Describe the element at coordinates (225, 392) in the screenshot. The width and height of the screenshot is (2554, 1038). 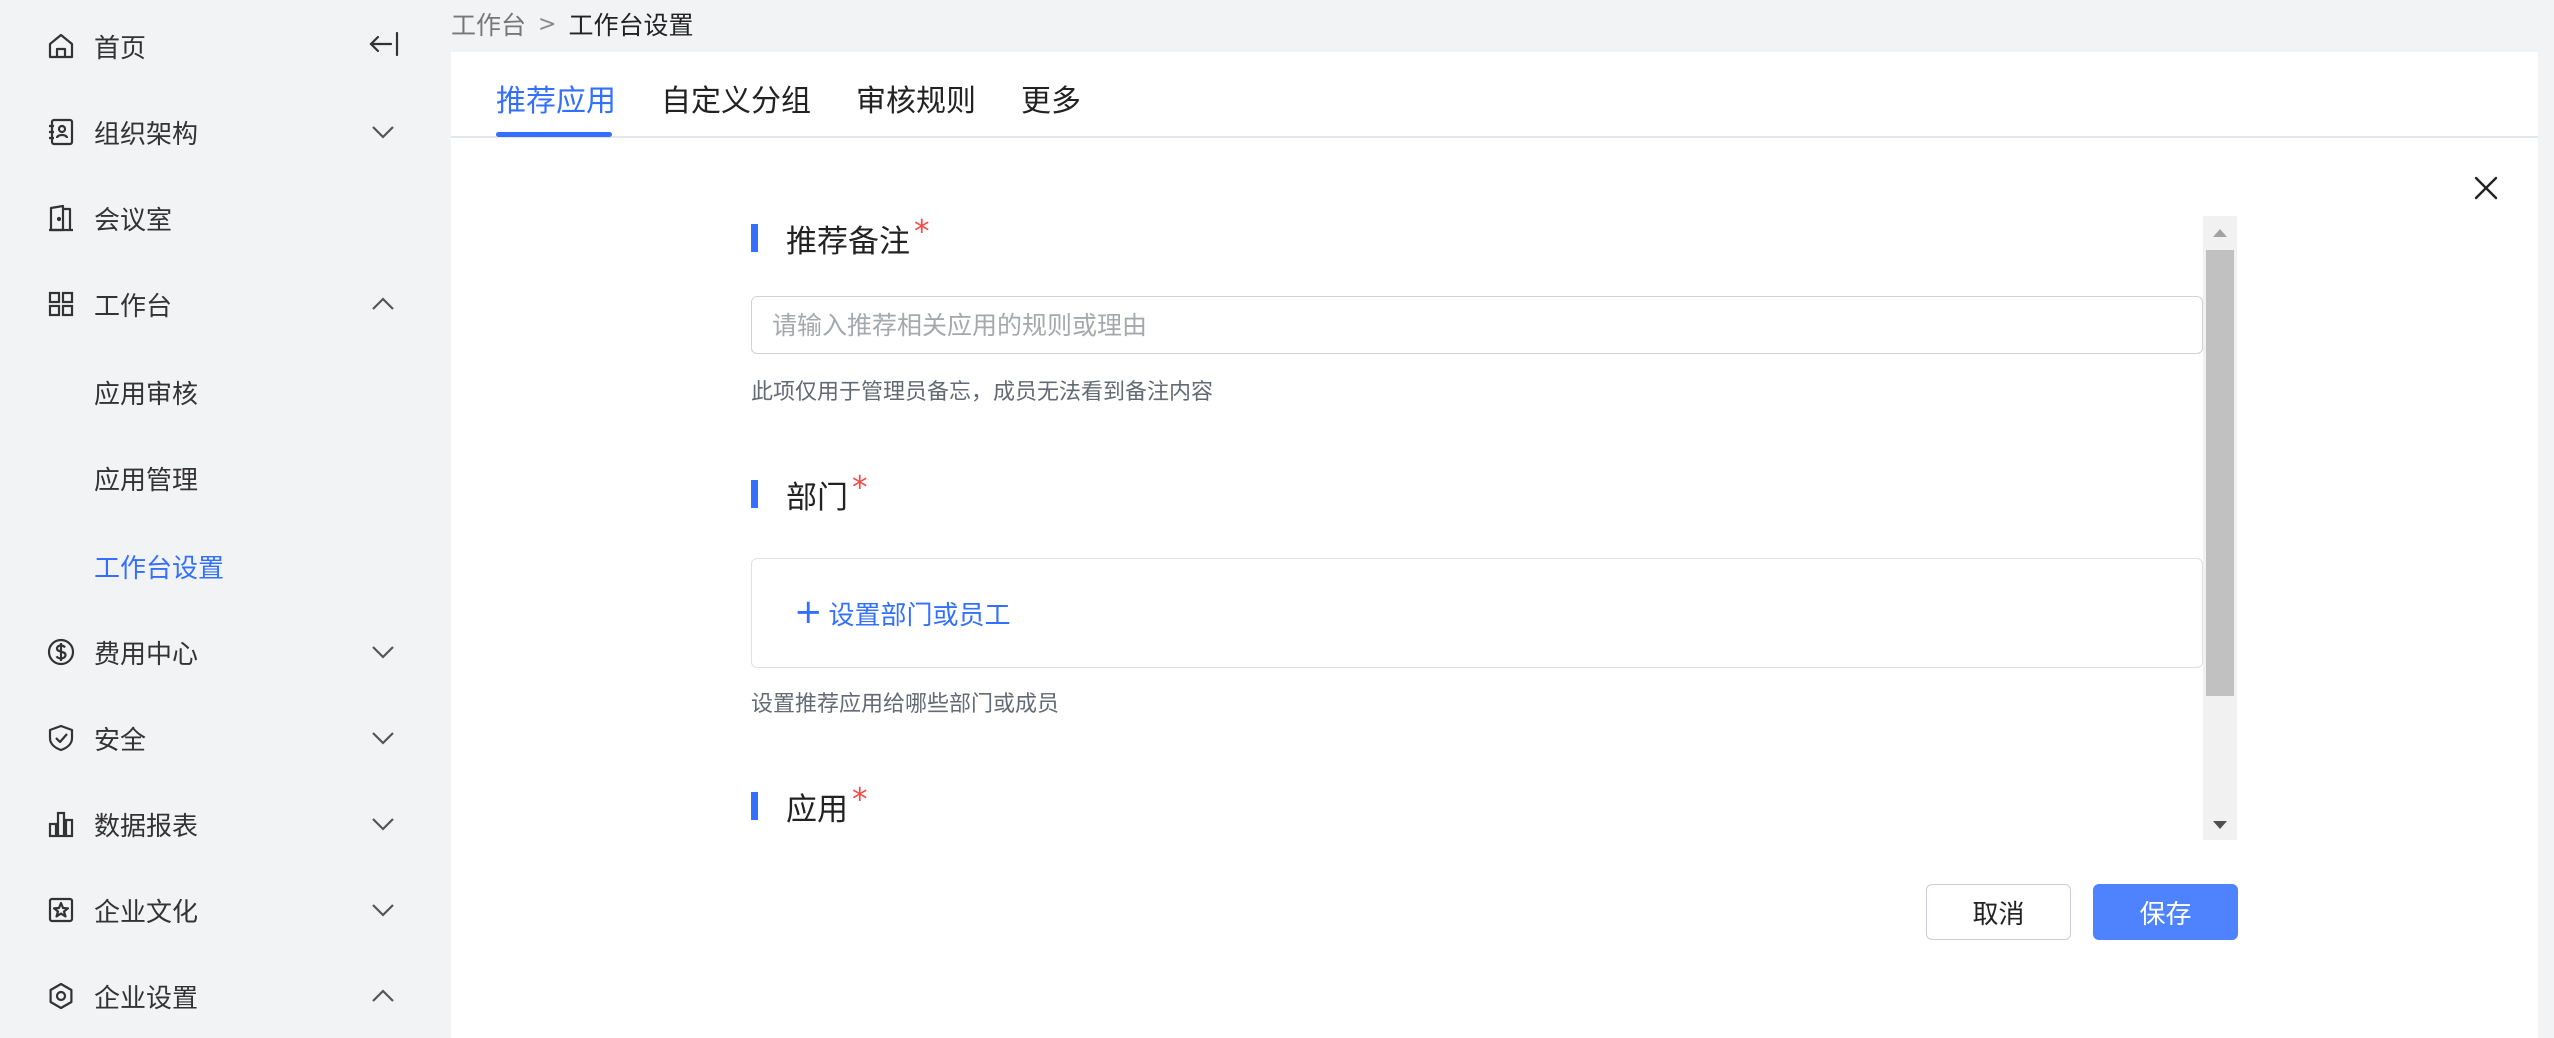
I see `sidebar-item-app-review: 应用审核` at that location.